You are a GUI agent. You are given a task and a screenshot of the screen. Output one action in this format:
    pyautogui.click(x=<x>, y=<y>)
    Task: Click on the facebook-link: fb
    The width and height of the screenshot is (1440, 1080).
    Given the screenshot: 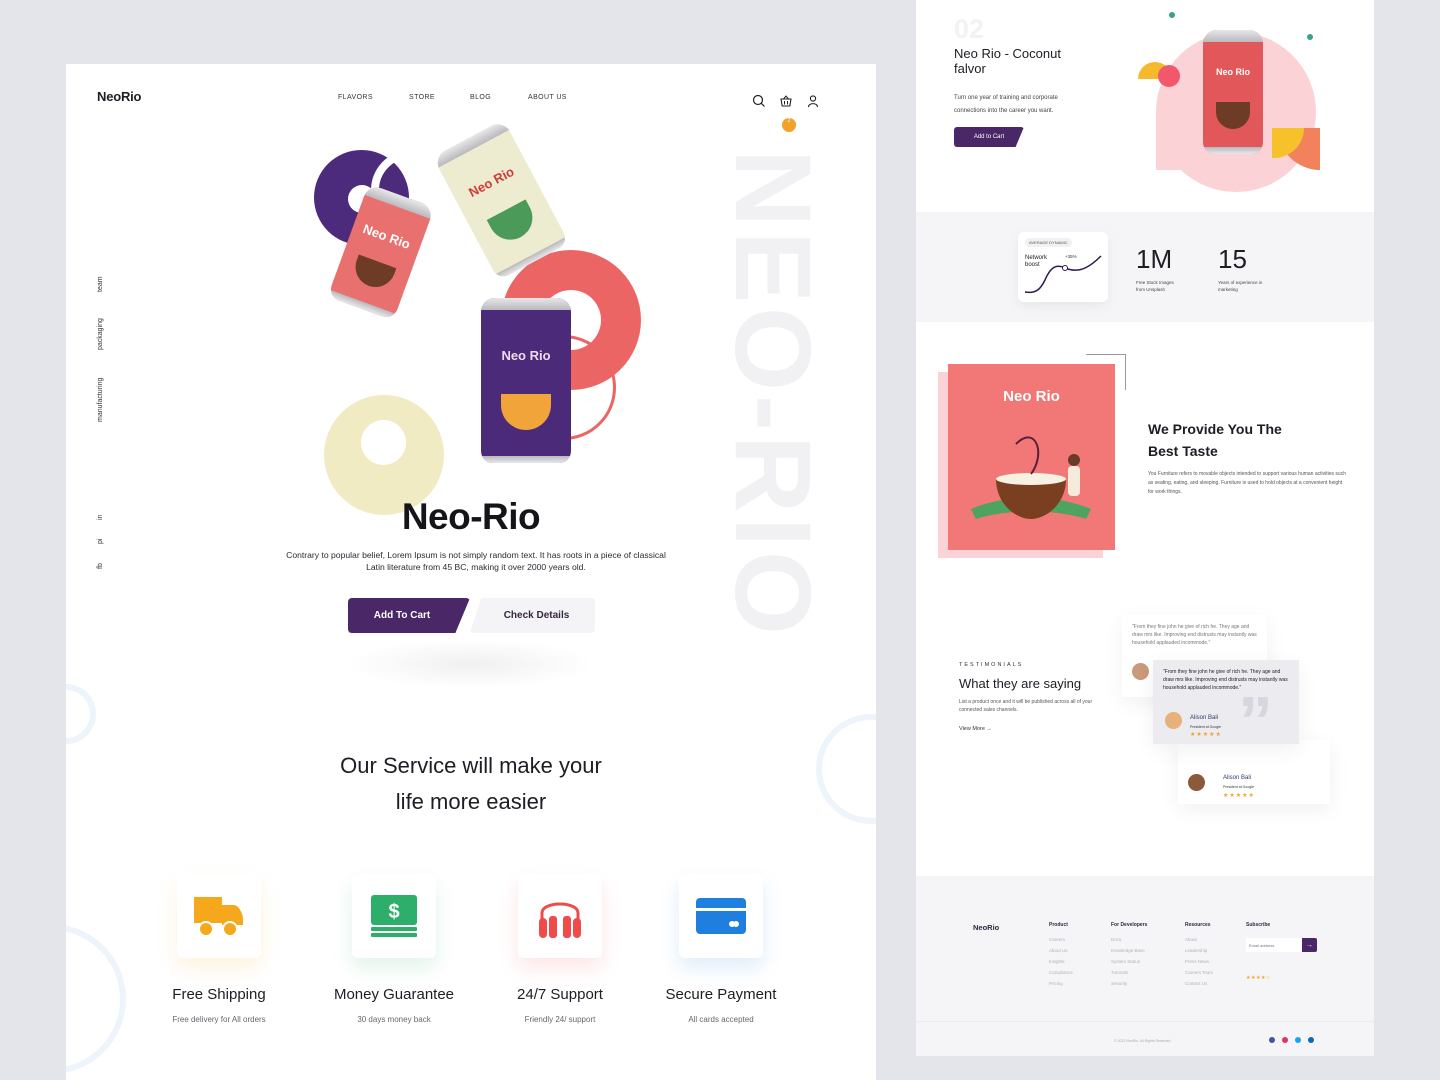 What is the action you would take?
    pyautogui.click(x=100, y=566)
    